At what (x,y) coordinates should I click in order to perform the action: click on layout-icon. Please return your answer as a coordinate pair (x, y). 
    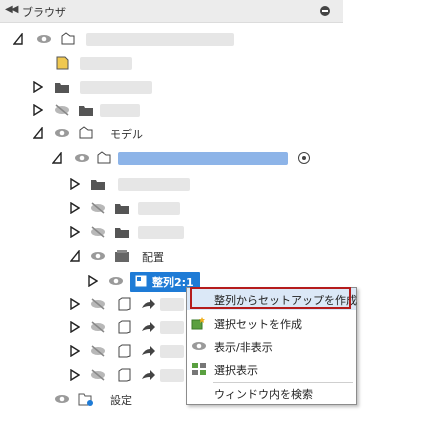
    Looking at the image, I should click on (122, 256).